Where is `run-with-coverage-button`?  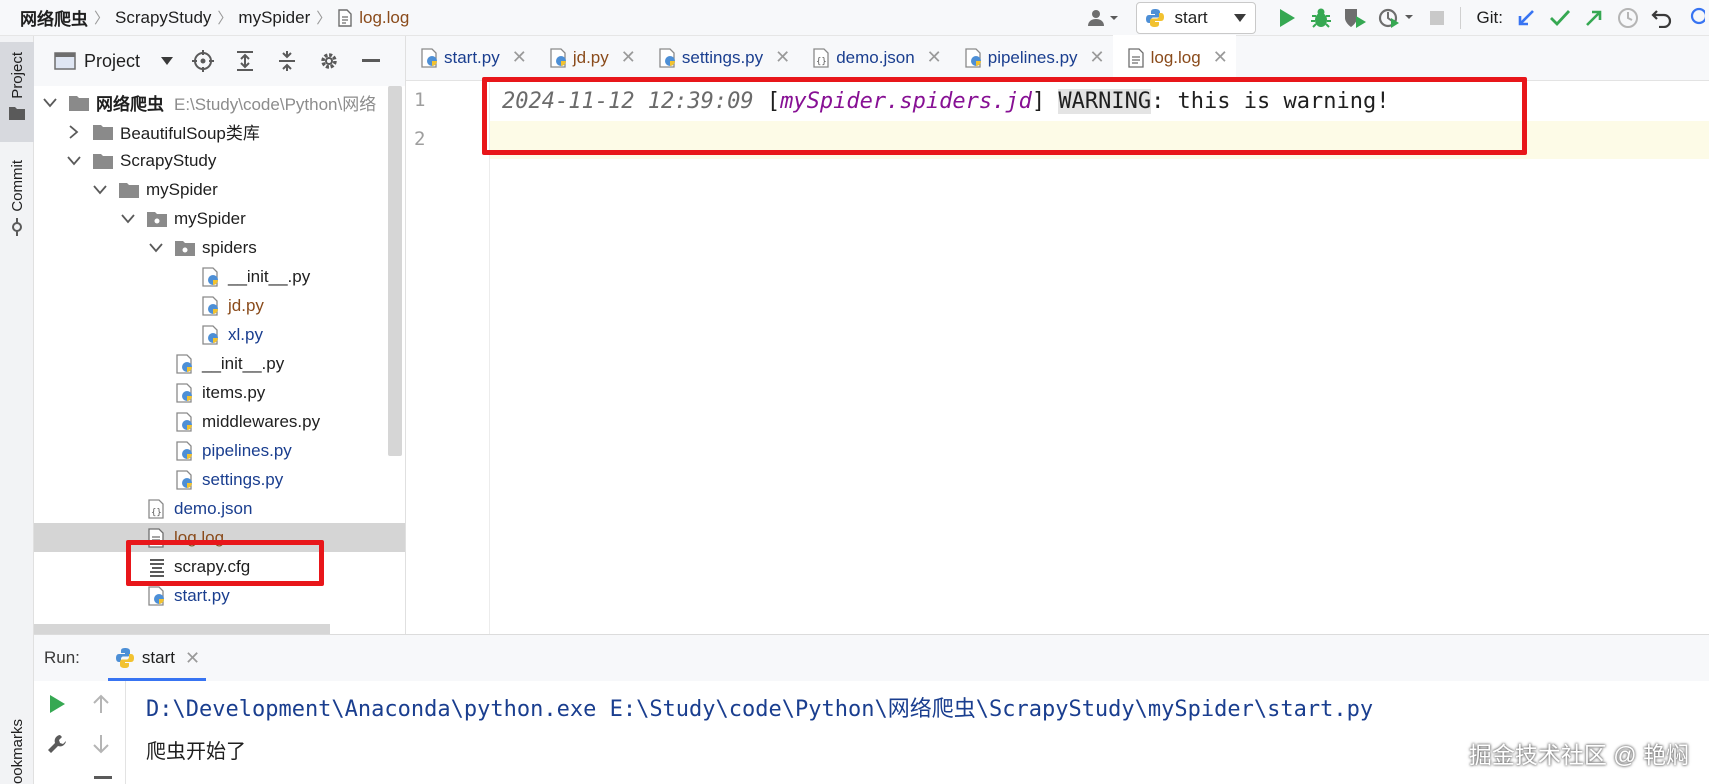 run-with-coverage-button is located at coordinates (1355, 18).